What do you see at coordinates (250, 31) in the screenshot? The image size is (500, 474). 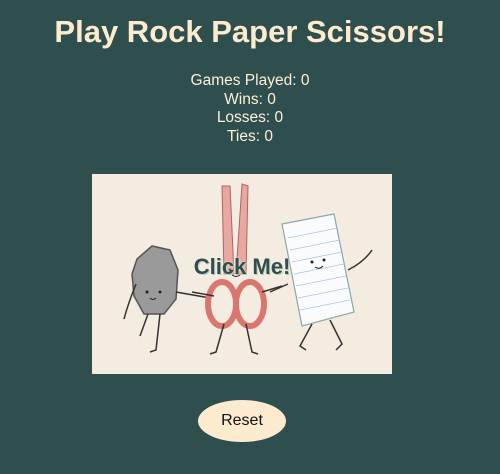 I see `page-title: Play Rock Paper Scissors!` at bounding box center [250, 31].